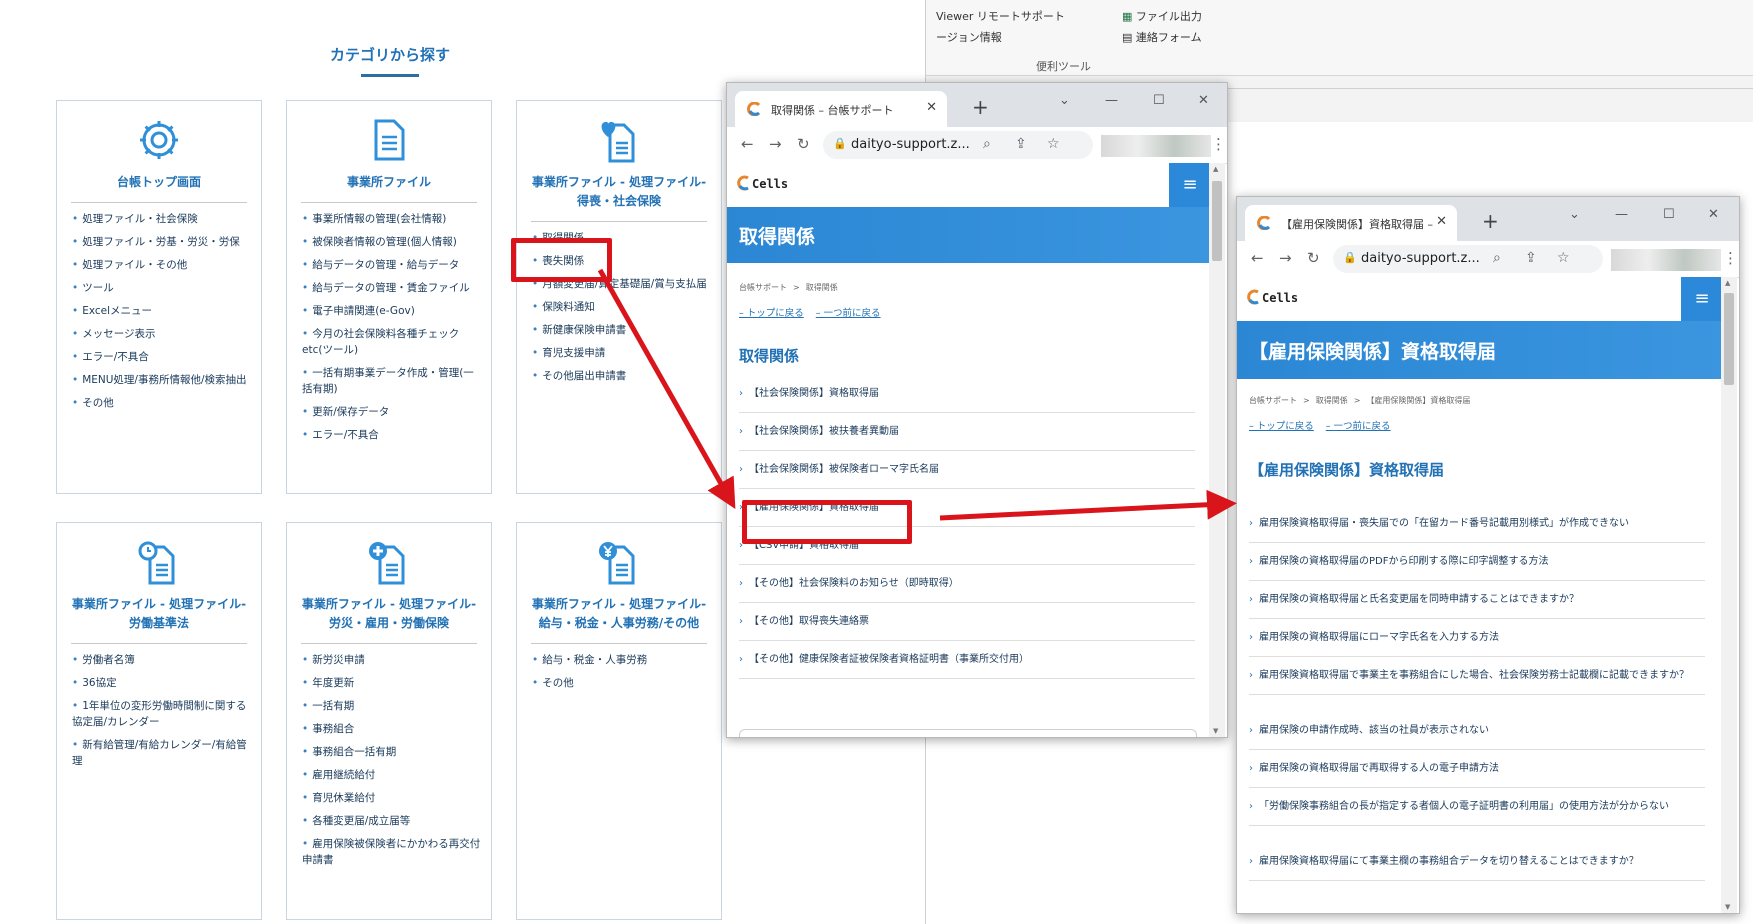 Image resolution: width=1753 pixels, height=924 pixels. Describe the element at coordinates (1088, 505) in the screenshot. I see `arrow-to-second-window` at that location.